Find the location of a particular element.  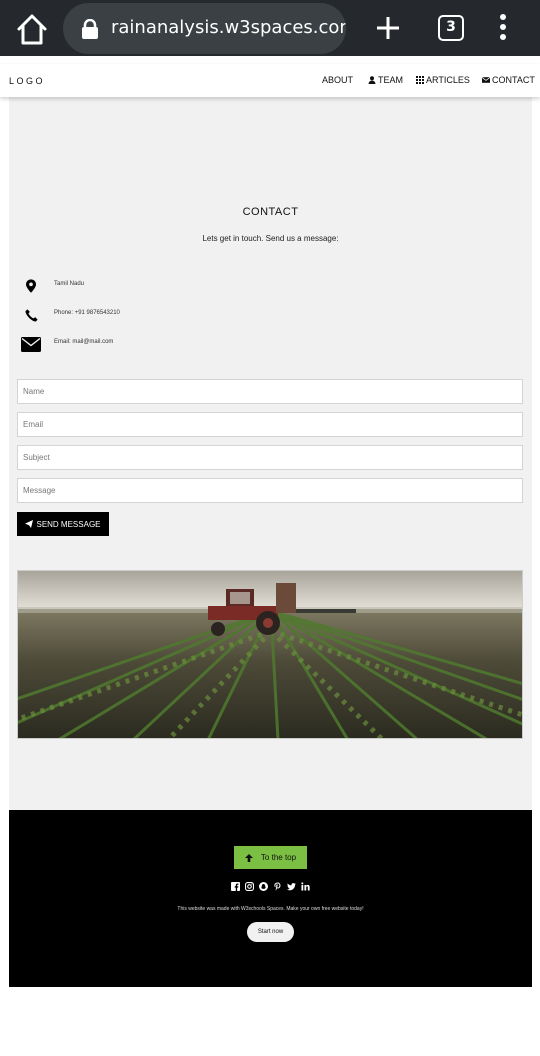

email-field is located at coordinates (270, 424).